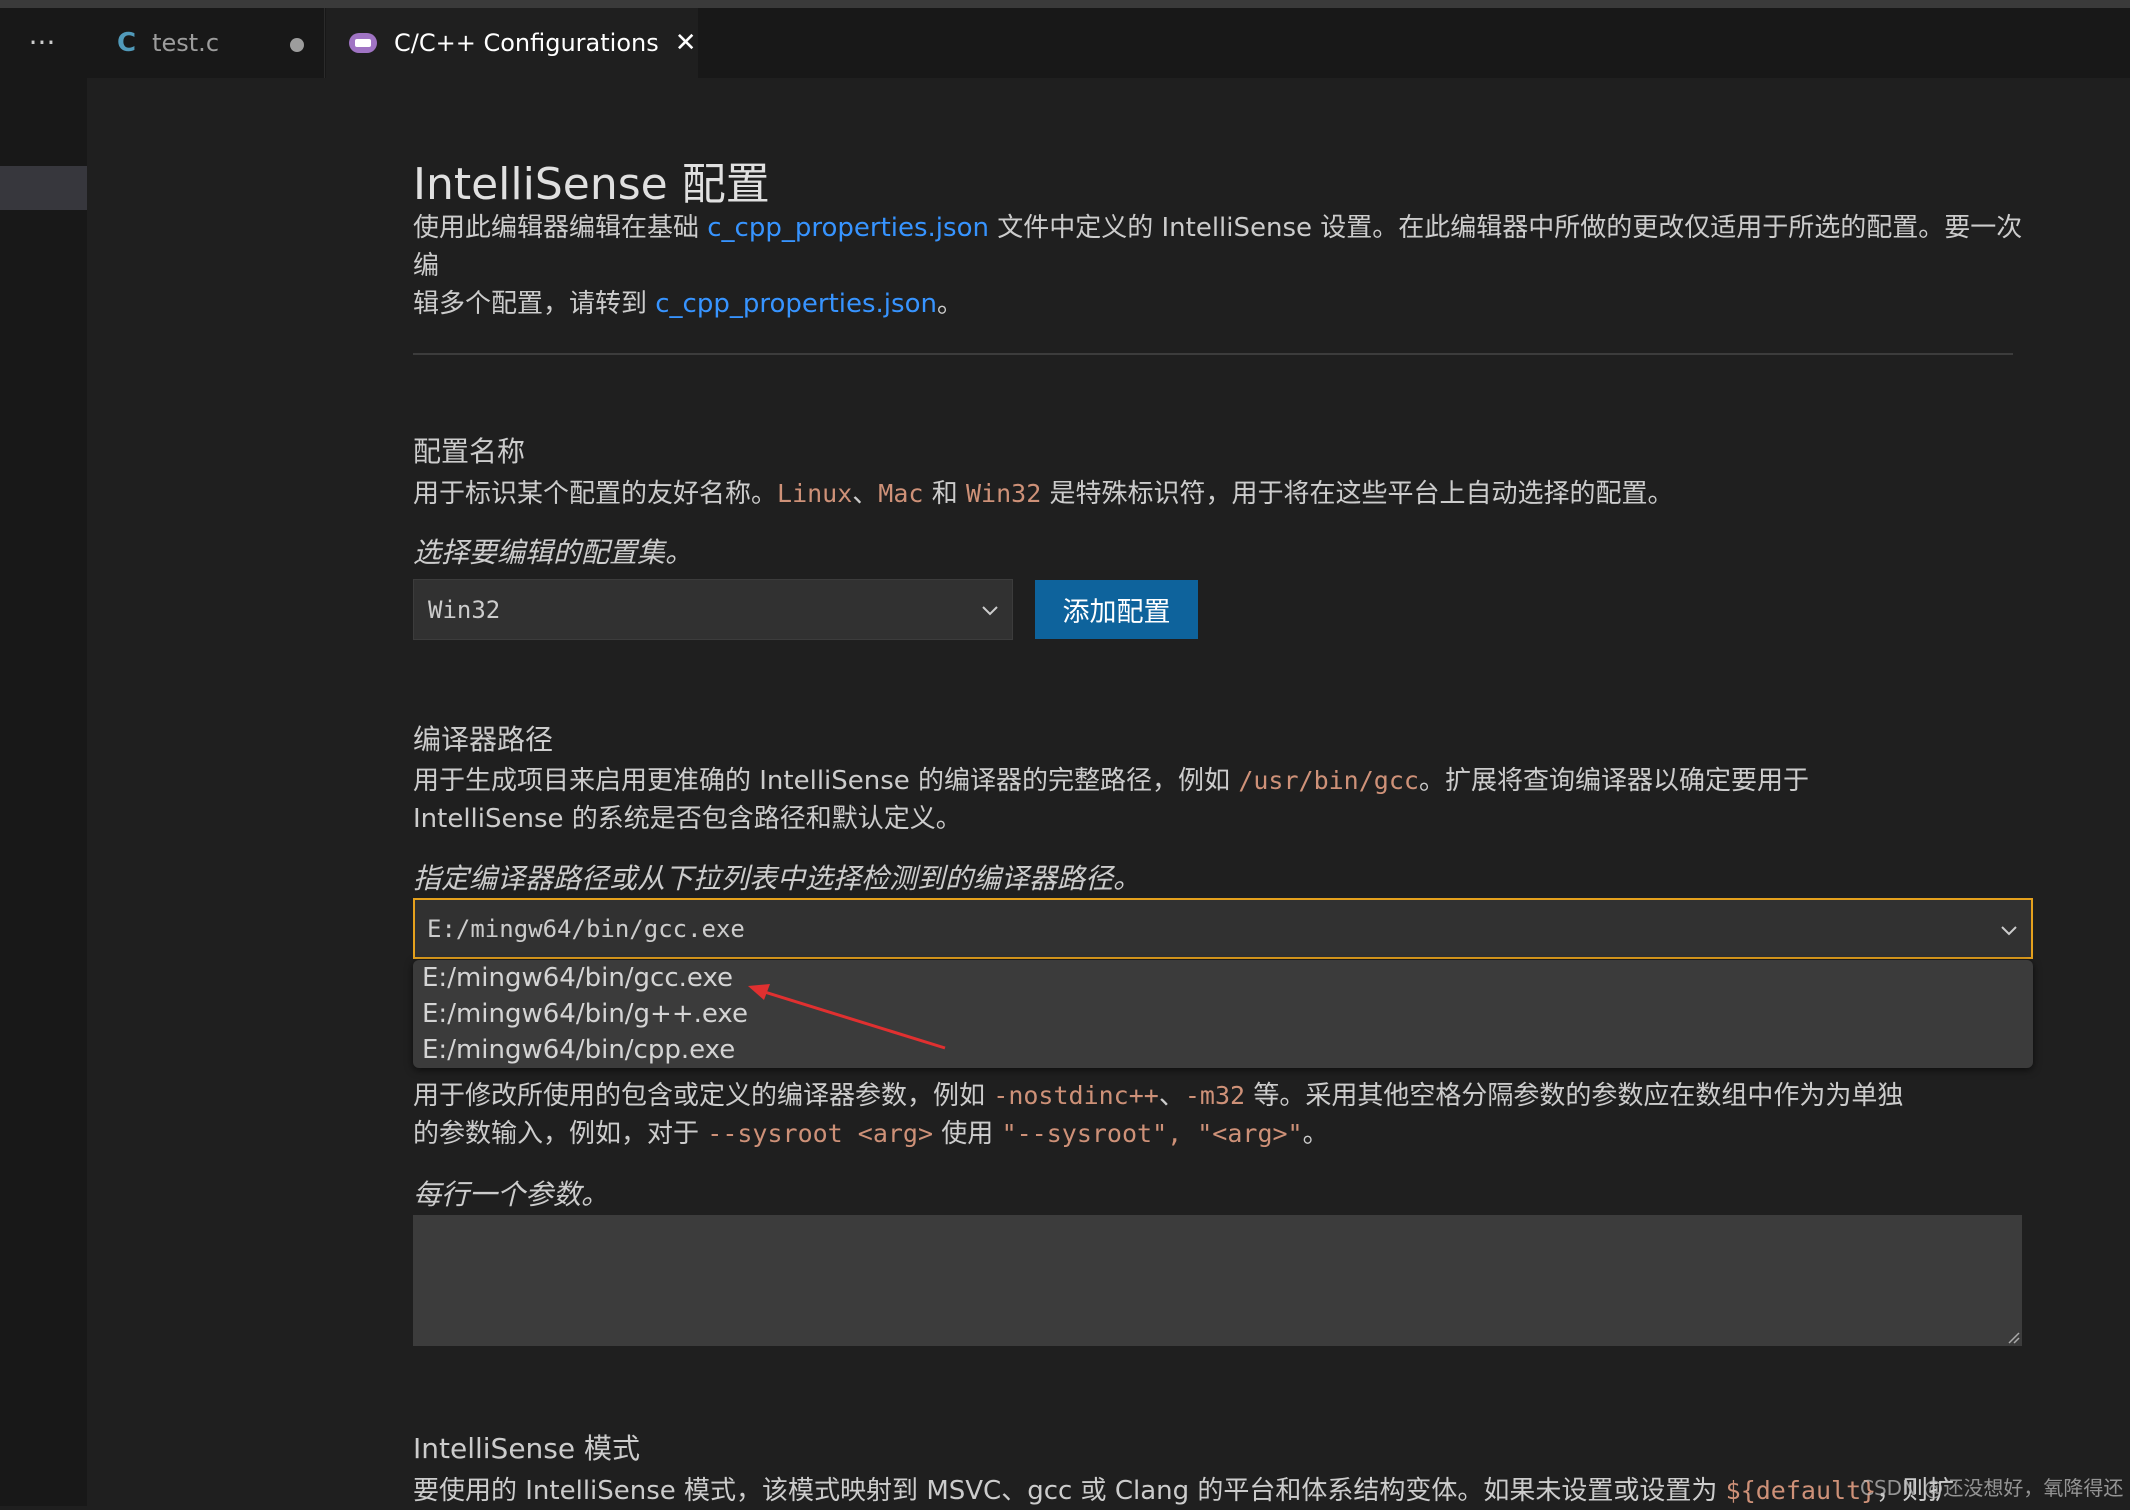  I want to click on desc-text: 的参数输入，例如，对于, so click(560, 1134).